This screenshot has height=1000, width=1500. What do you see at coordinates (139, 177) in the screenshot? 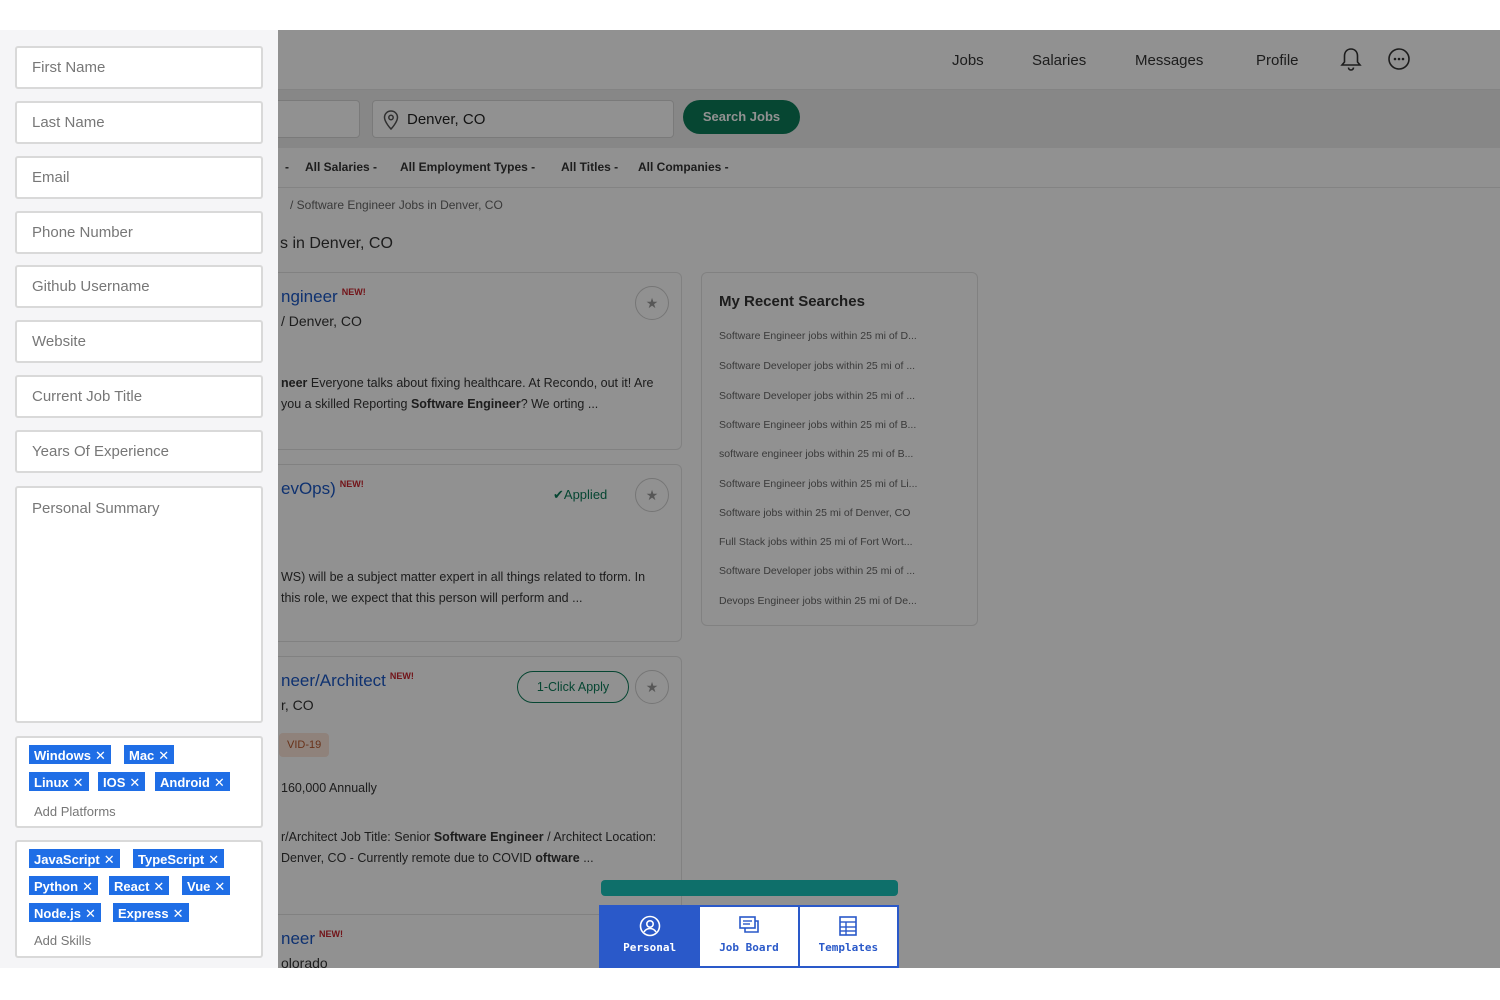
I see `email-field` at bounding box center [139, 177].